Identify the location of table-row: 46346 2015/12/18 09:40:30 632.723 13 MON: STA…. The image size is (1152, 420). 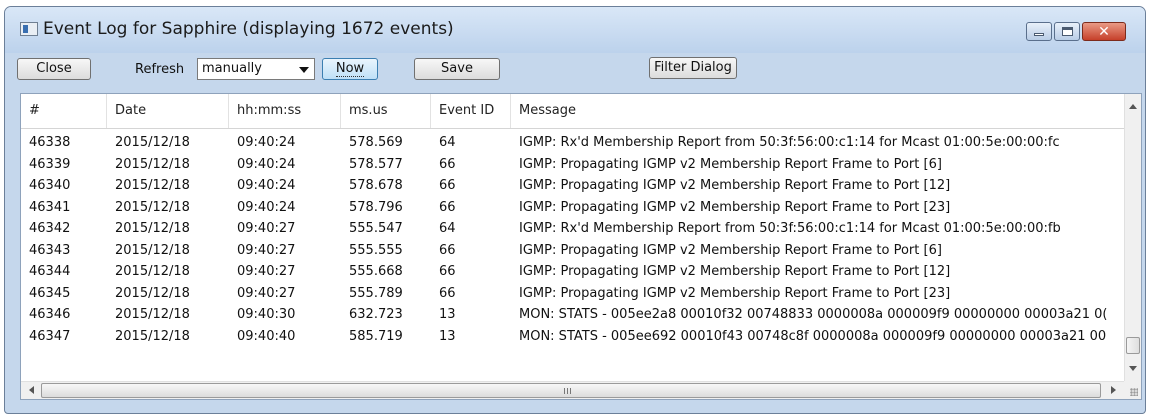
(572, 315).